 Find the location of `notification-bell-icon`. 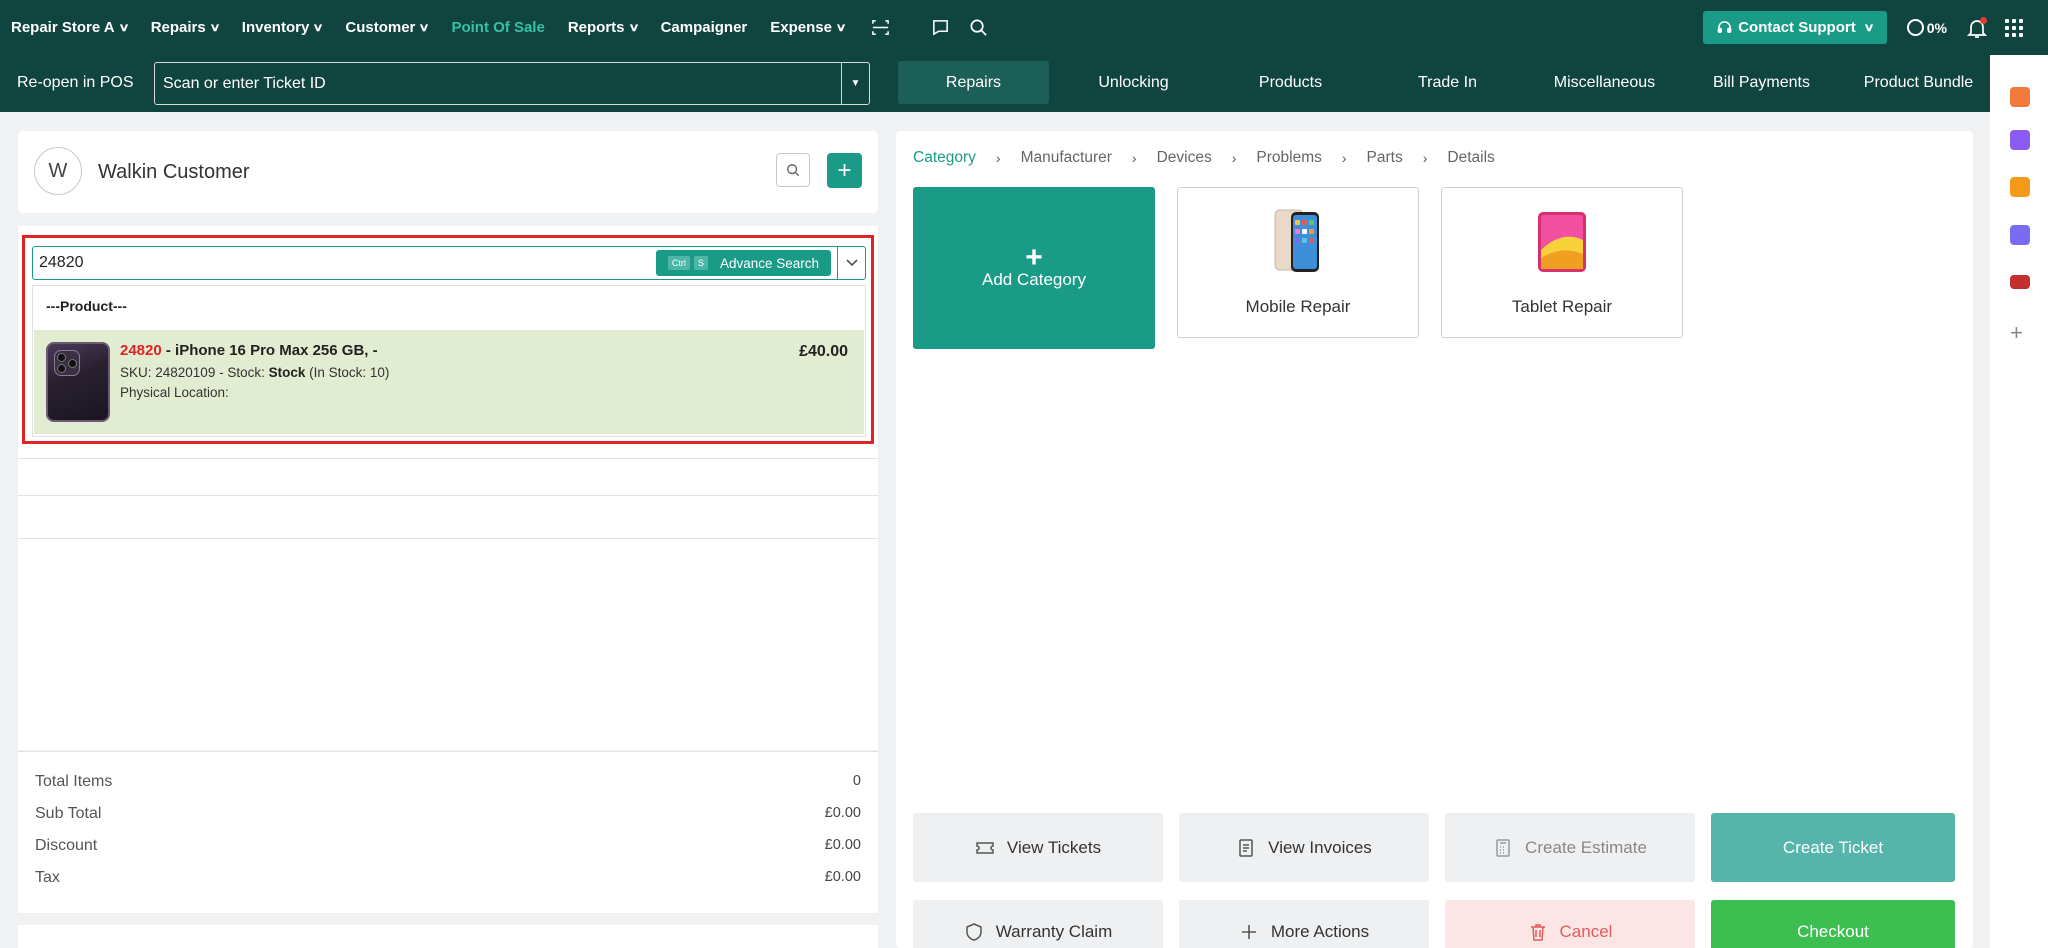

notification-bell-icon is located at coordinates (1977, 27).